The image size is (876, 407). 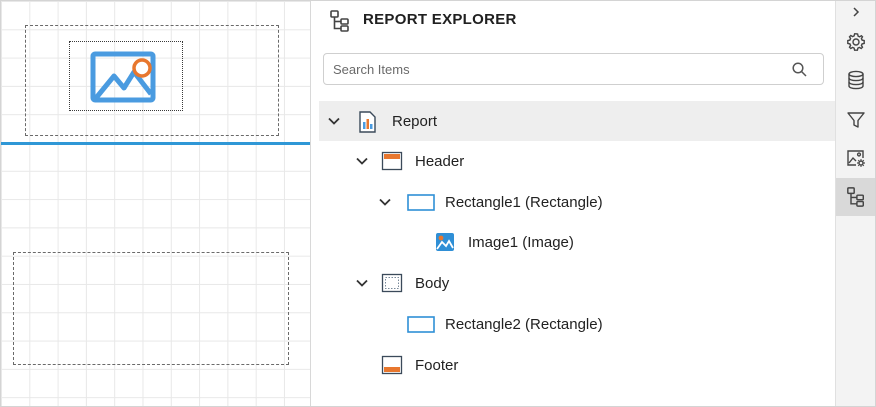 What do you see at coordinates (440, 19) in the screenshot?
I see `panel-title: REPORT EXPLORER` at bounding box center [440, 19].